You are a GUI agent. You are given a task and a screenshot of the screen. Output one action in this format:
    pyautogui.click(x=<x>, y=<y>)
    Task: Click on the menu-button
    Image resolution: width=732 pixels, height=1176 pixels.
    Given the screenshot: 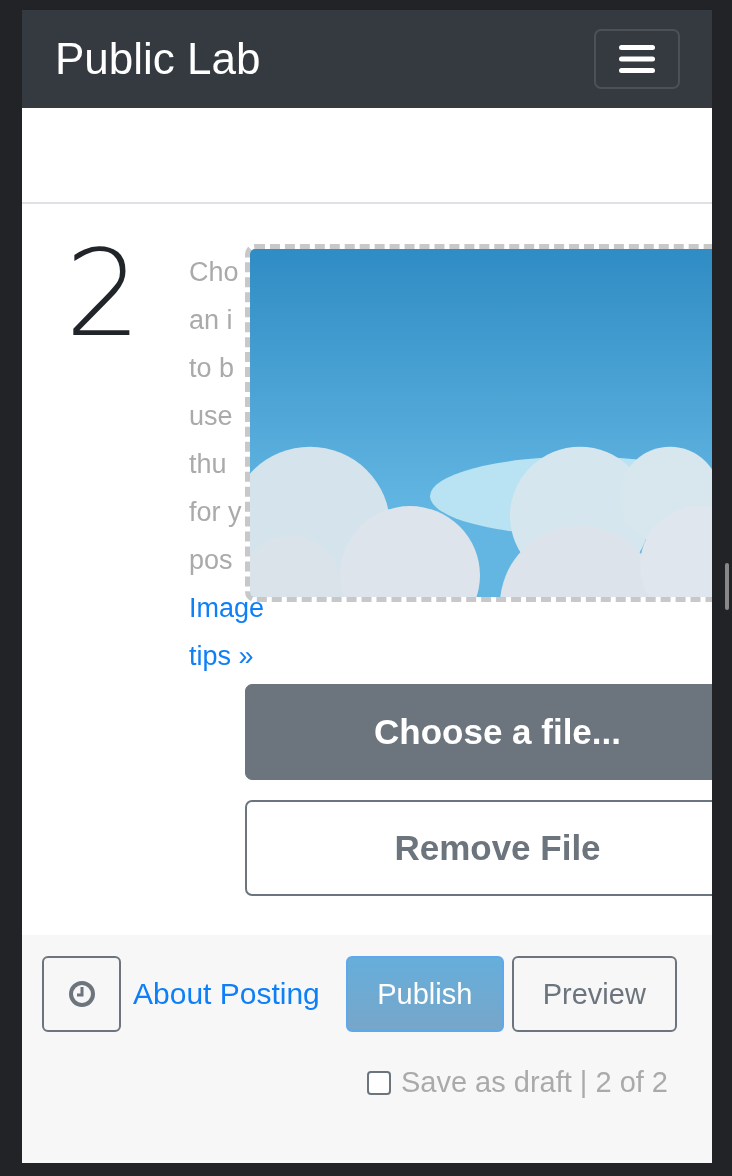 What is the action you would take?
    pyautogui.click(x=637, y=59)
    